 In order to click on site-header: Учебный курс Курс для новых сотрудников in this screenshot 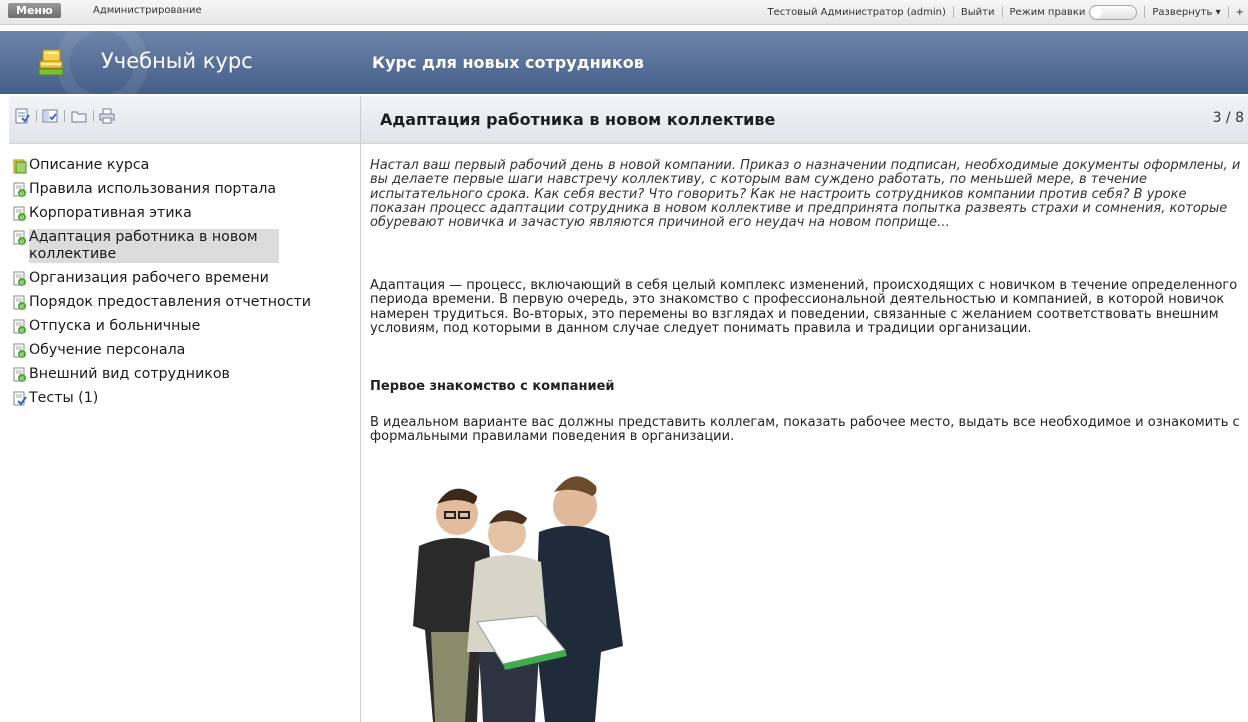, I will do `click(624, 62)`.